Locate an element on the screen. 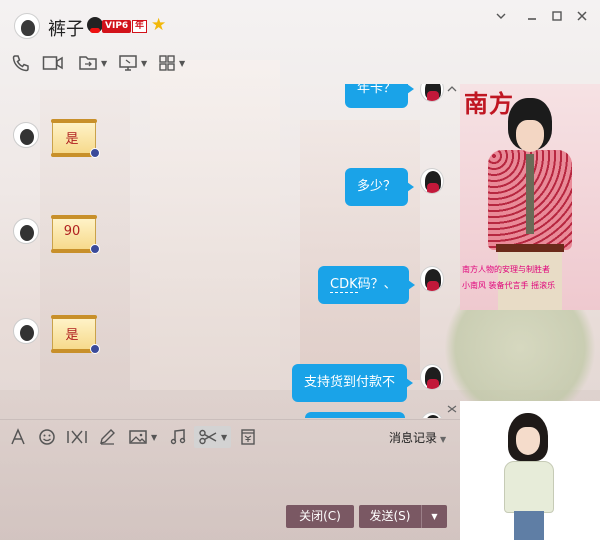  minimize-icon is located at coordinates (532, 18).